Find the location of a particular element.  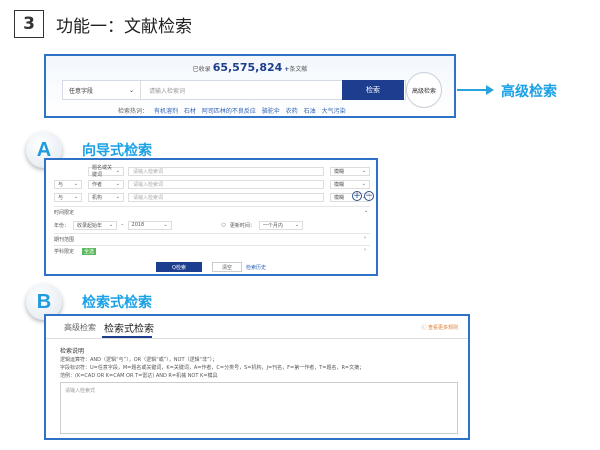

instructions-title: 检索说明 is located at coordinates (72, 351).